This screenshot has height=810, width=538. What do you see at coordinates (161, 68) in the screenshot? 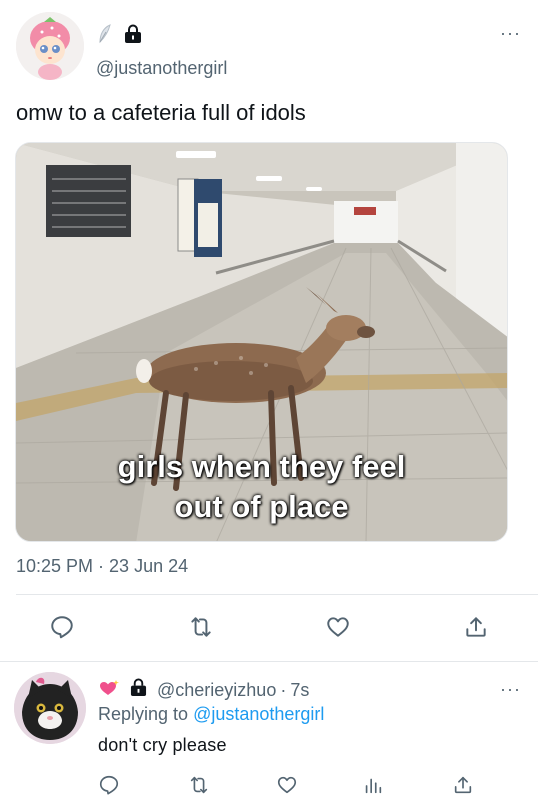
I see `username-handle: @justanothergirl` at bounding box center [161, 68].